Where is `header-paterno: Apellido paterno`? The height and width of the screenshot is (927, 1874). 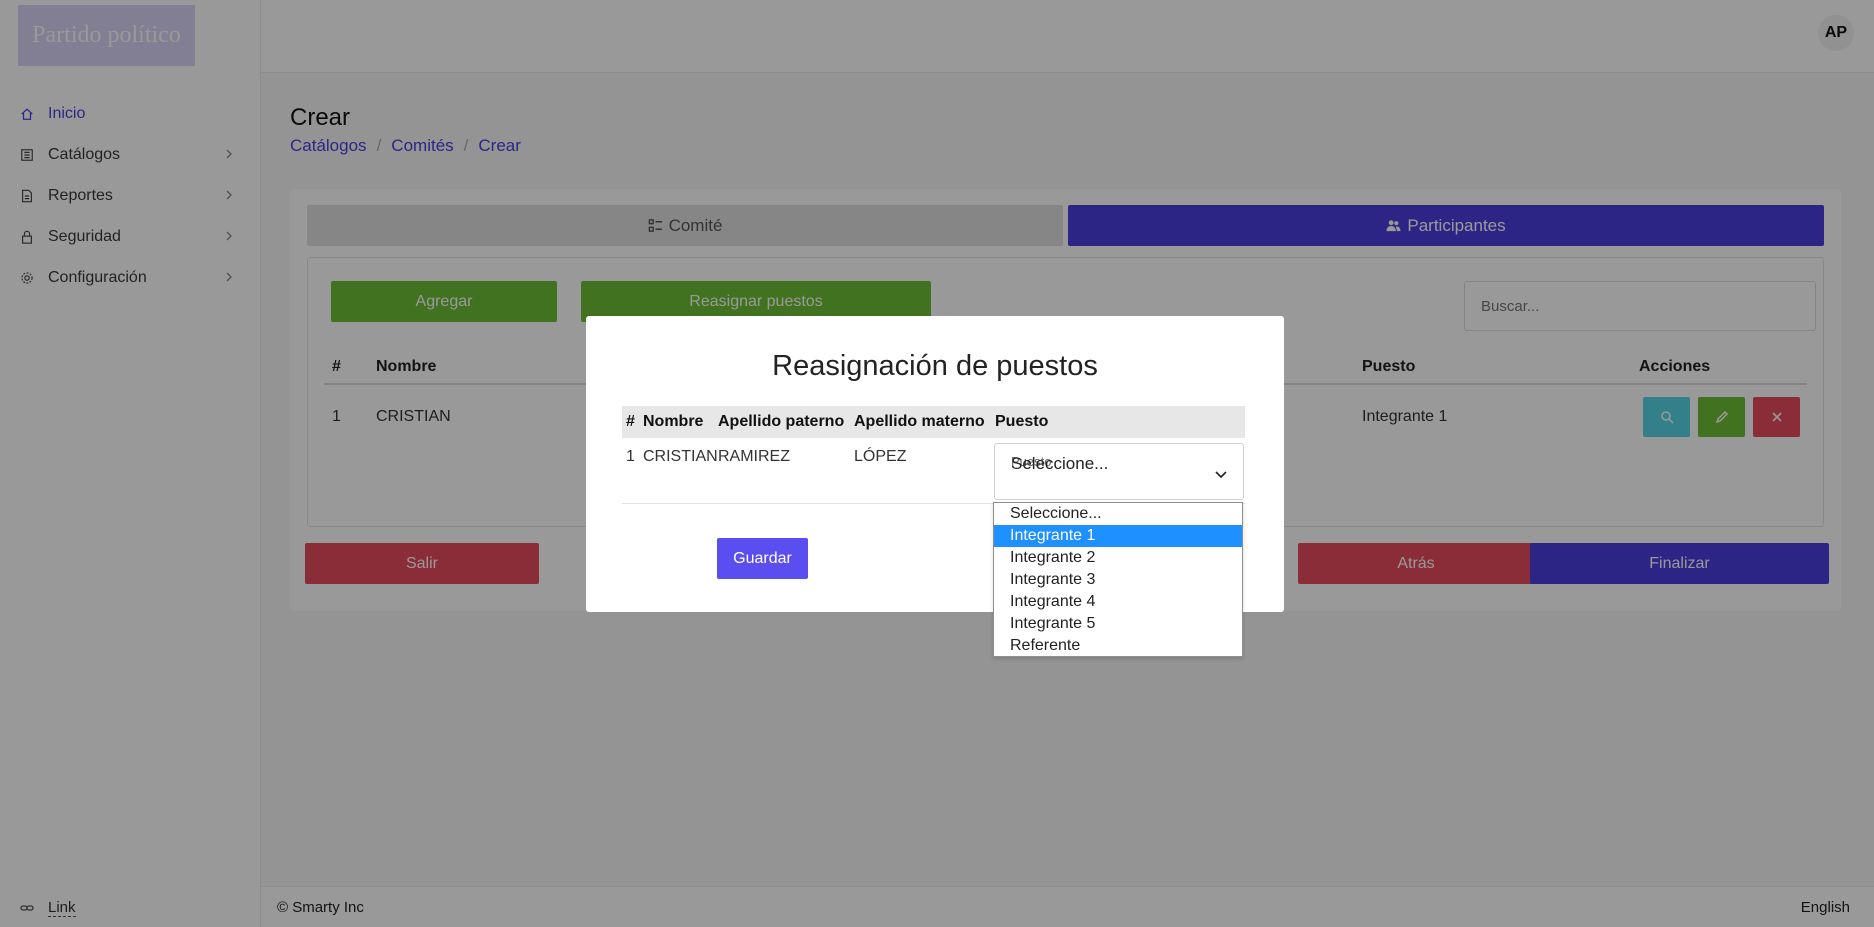
header-paterno: Apellido paterno is located at coordinates (781, 421).